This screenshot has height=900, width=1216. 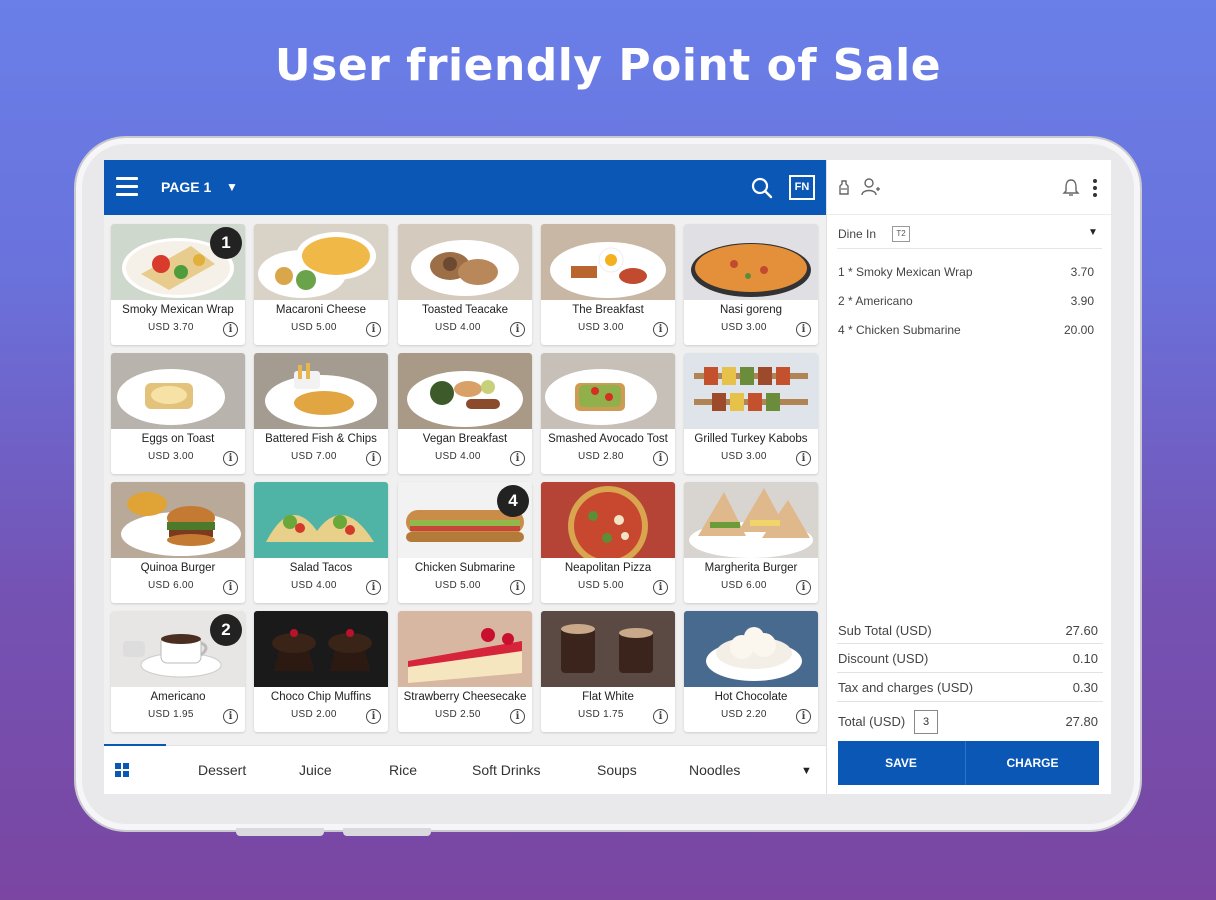 I want to click on category-noodles: Noodles, so click(x=714, y=770).